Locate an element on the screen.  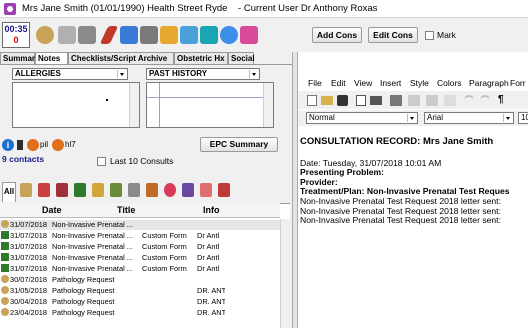
info-icon: i is located at coordinates (8, 145).